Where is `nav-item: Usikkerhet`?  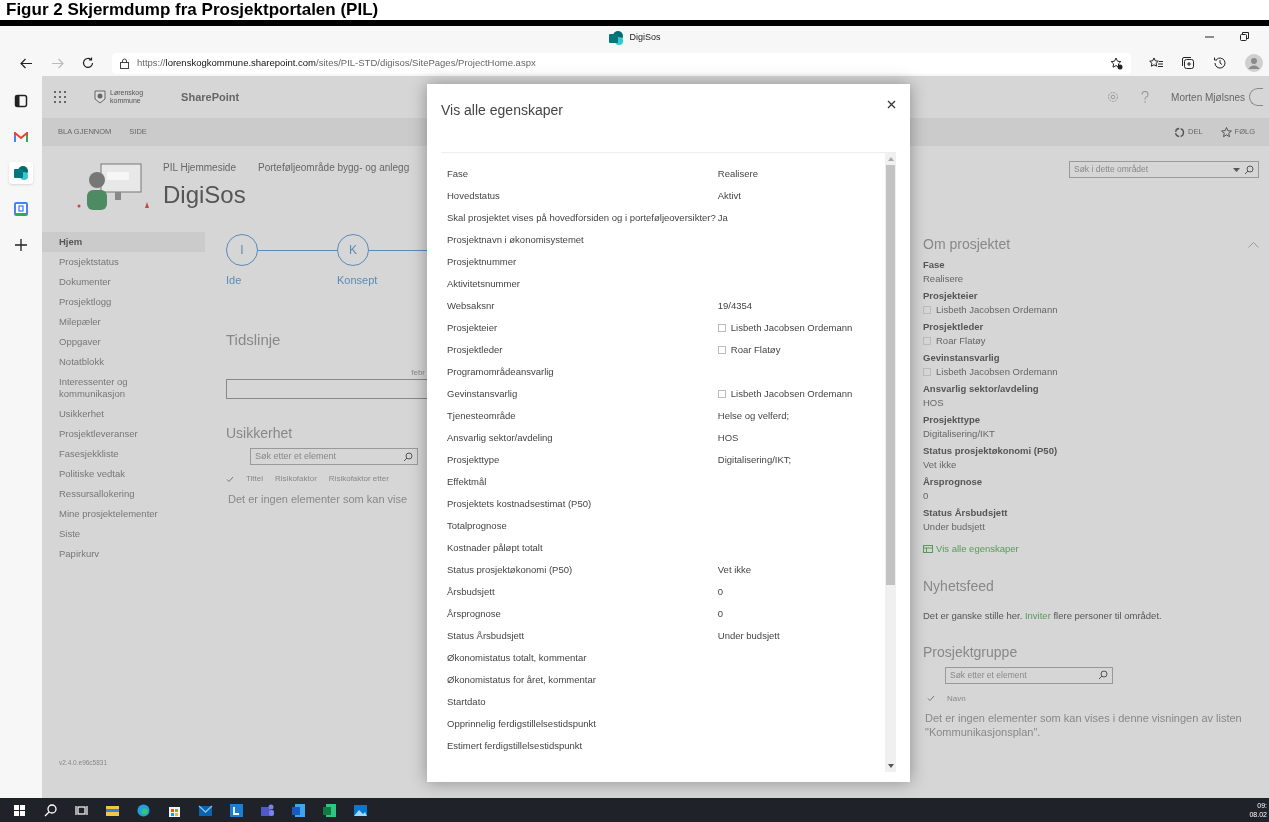
nav-item: Usikkerhet is located at coordinates (123, 414).